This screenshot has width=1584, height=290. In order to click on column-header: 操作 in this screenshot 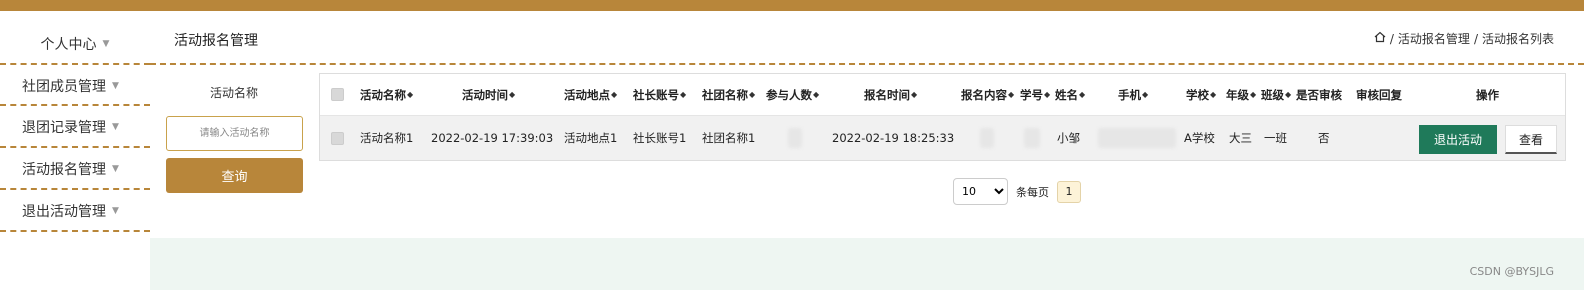, I will do `click(1487, 94)`.